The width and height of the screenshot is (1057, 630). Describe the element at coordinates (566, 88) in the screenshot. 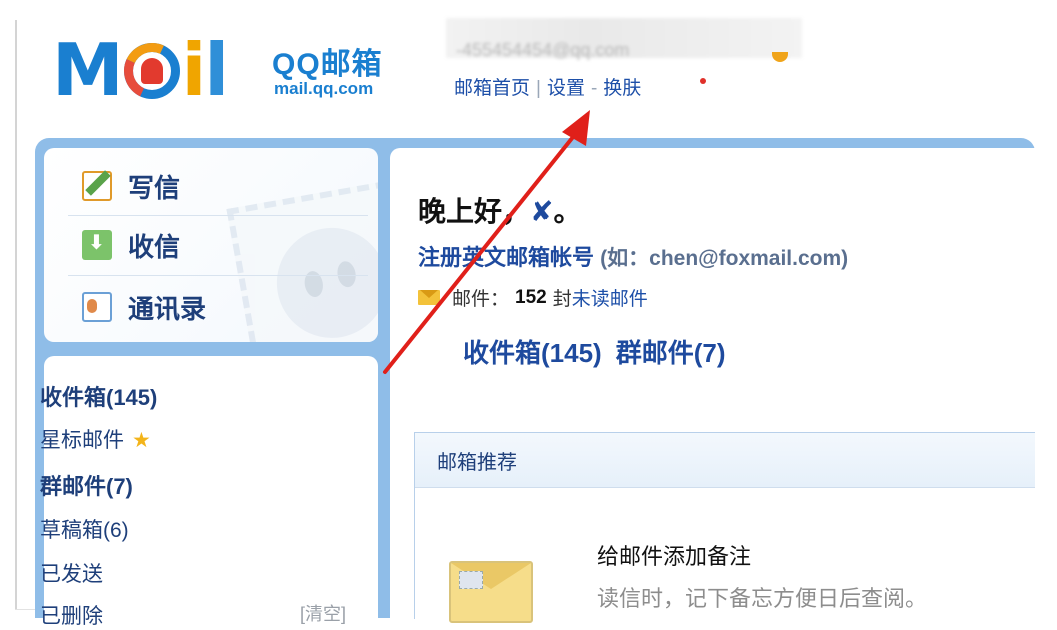

I see `link-settings: 设置` at that location.